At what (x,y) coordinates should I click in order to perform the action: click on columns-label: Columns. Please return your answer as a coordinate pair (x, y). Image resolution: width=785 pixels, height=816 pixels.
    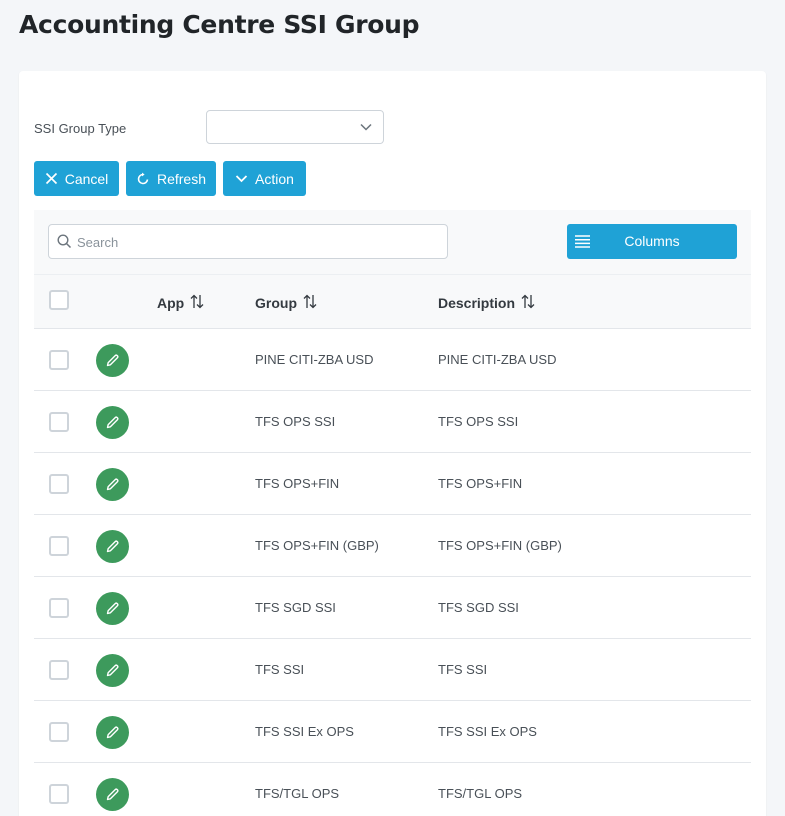
    Looking at the image, I should click on (652, 241).